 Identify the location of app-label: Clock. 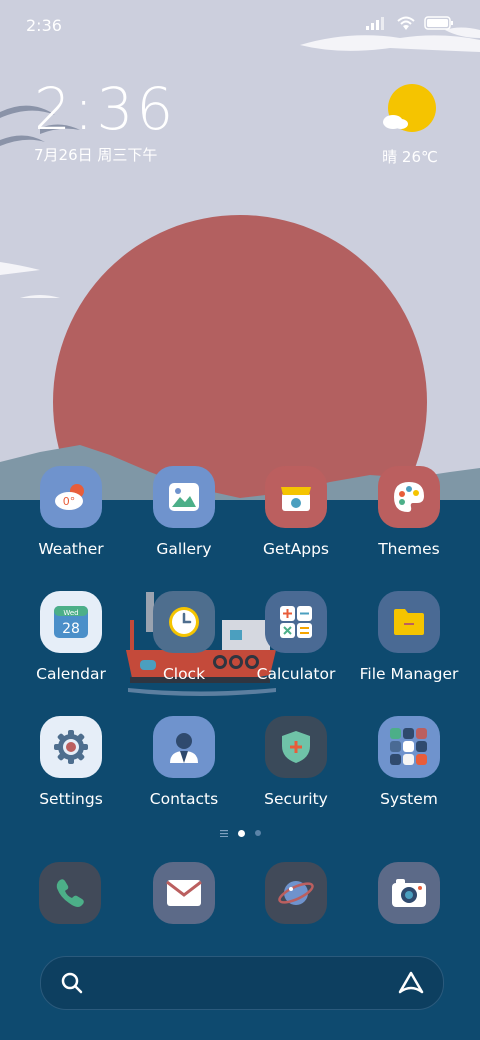
(184, 674).